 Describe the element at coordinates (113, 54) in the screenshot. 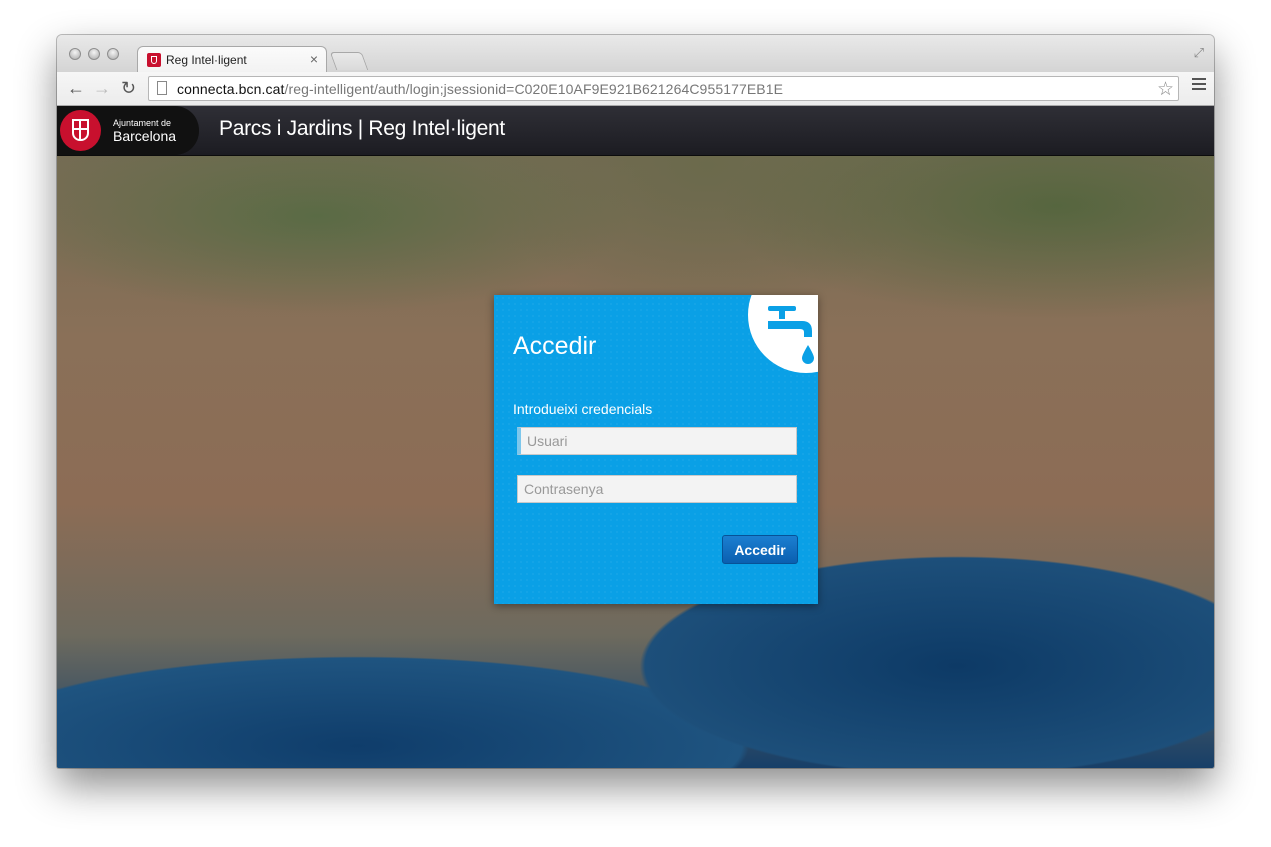

I see `zoom-window-button` at that location.